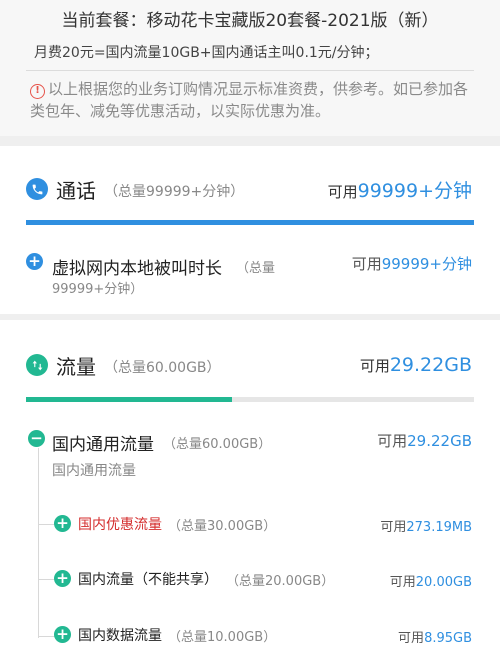 The image size is (500, 652). What do you see at coordinates (98, 289) in the screenshot?
I see `call-item-total-cont: 99999+分钟）` at bounding box center [98, 289].